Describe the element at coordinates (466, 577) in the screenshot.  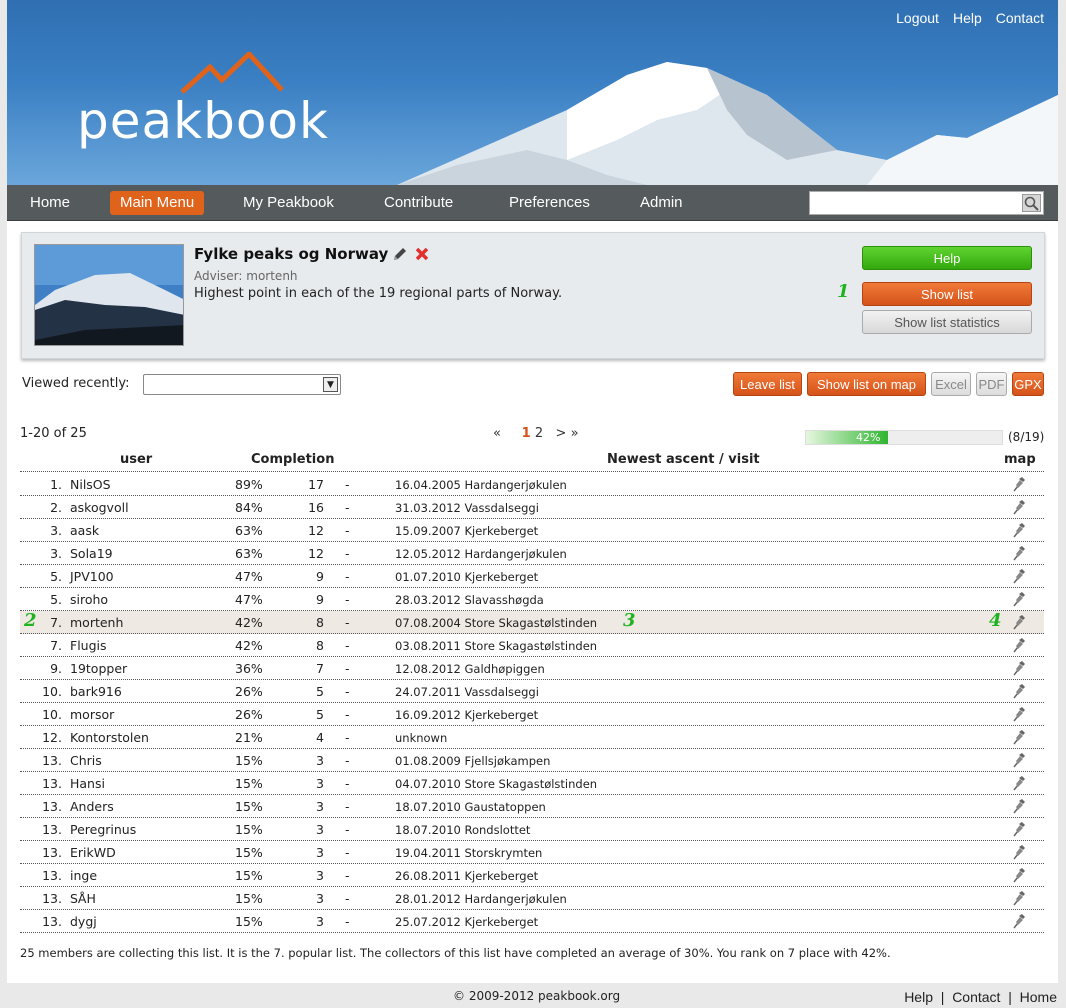
I see `newest-ascent: 01.07.2010 Kjerkeberget` at that location.